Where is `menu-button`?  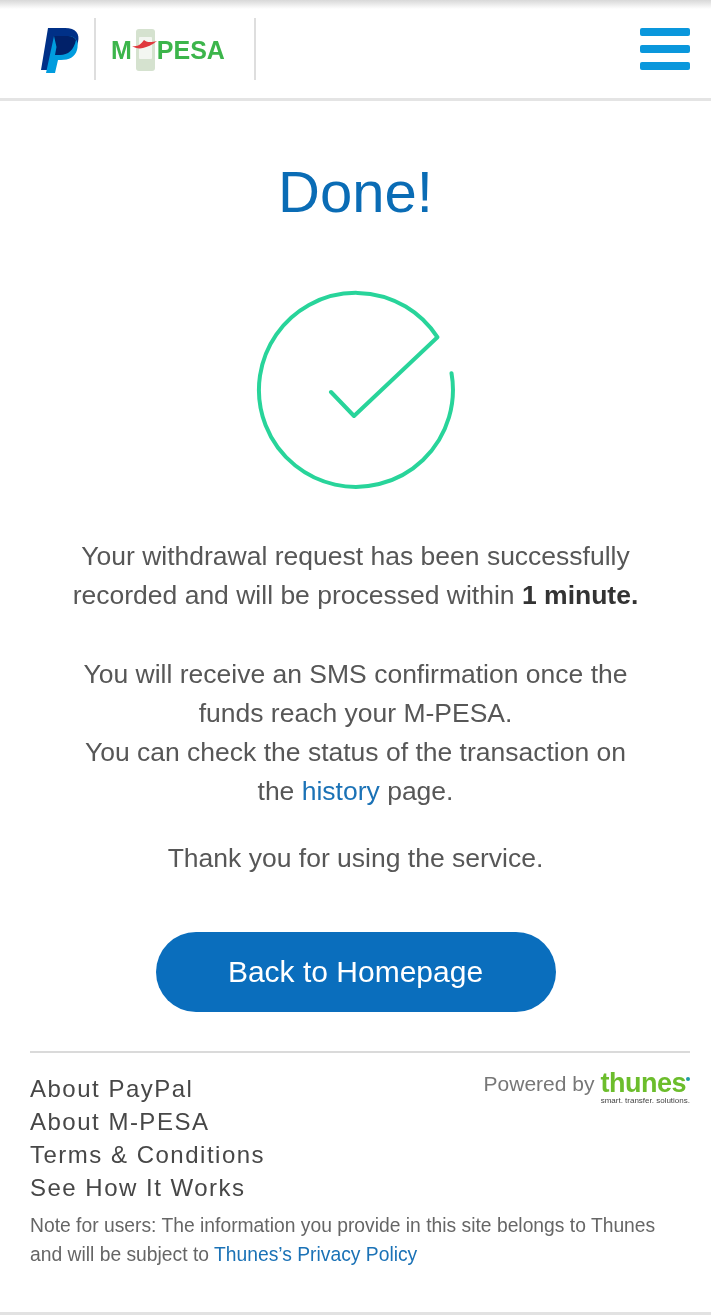 menu-button is located at coordinates (665, 49).